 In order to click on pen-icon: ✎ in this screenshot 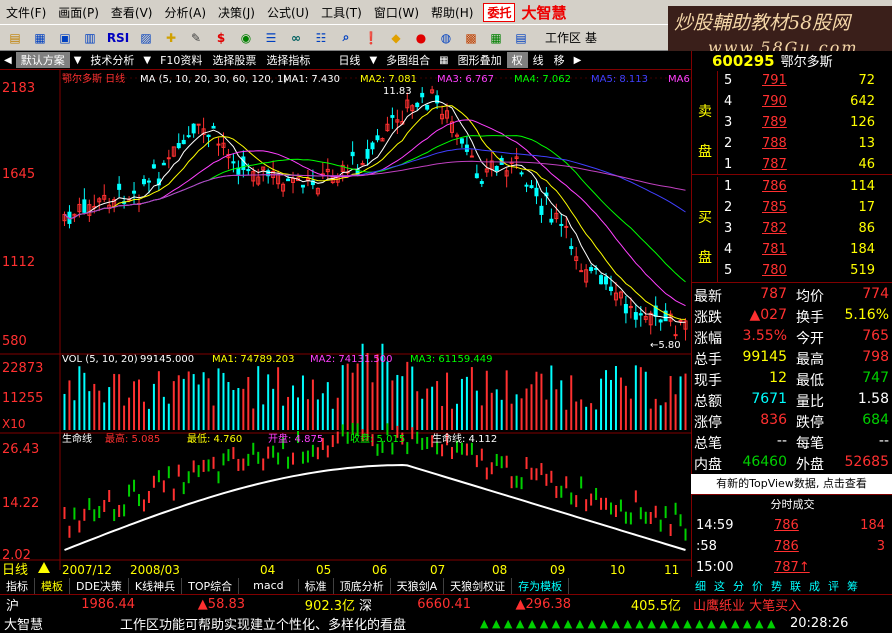, I will do `click(196, 37)`.